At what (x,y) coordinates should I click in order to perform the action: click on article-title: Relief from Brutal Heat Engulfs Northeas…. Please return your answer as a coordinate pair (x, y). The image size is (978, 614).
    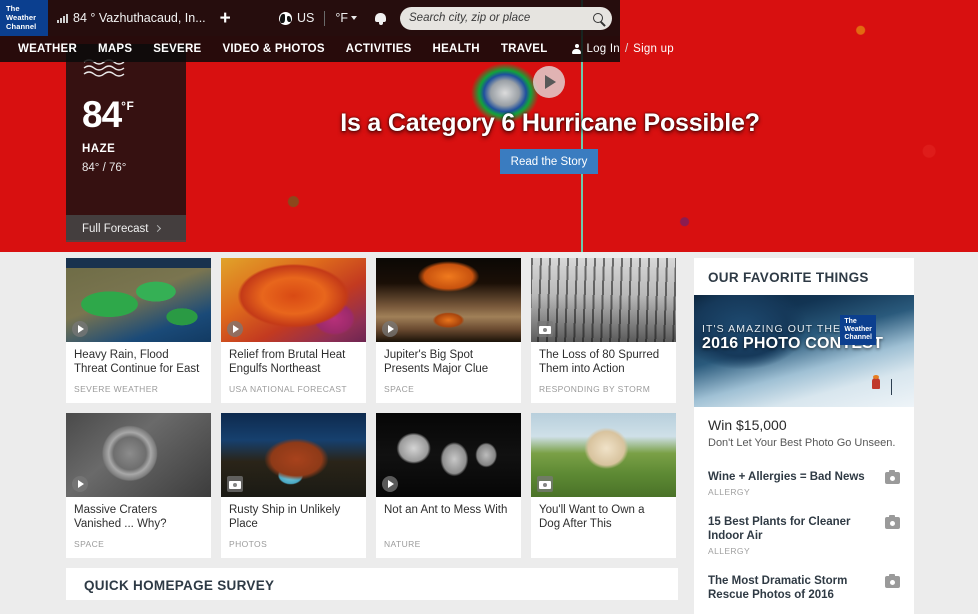
    Looking at the image, I should click on (287, 362).